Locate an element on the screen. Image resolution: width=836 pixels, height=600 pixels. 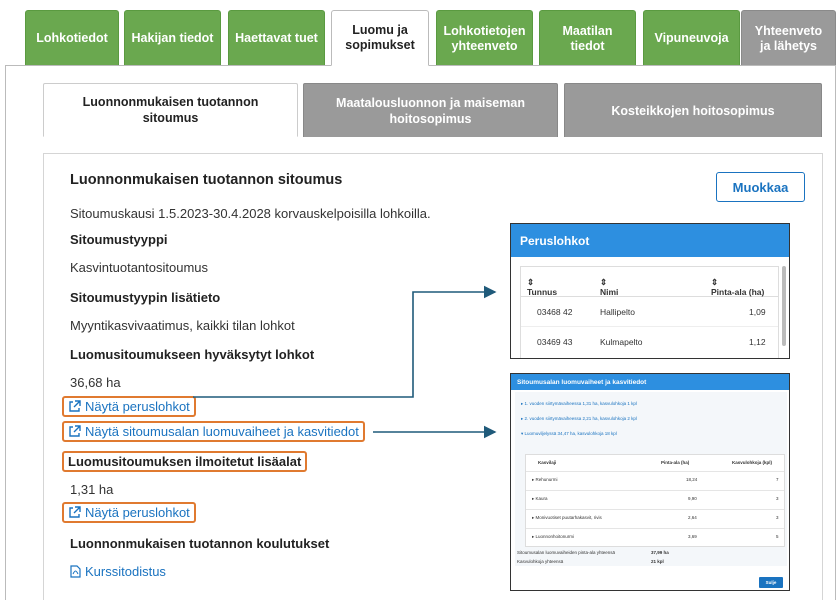
total-count-value: 21 kpl is located at coordinates (657, 561).